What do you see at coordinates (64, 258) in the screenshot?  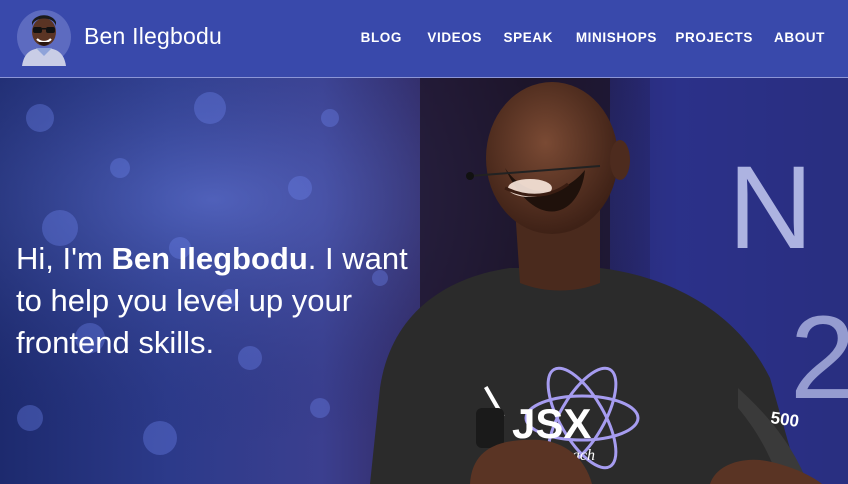 I see `hero-intro-prefix: Hi, I'm` at bounding box center [64, 258].